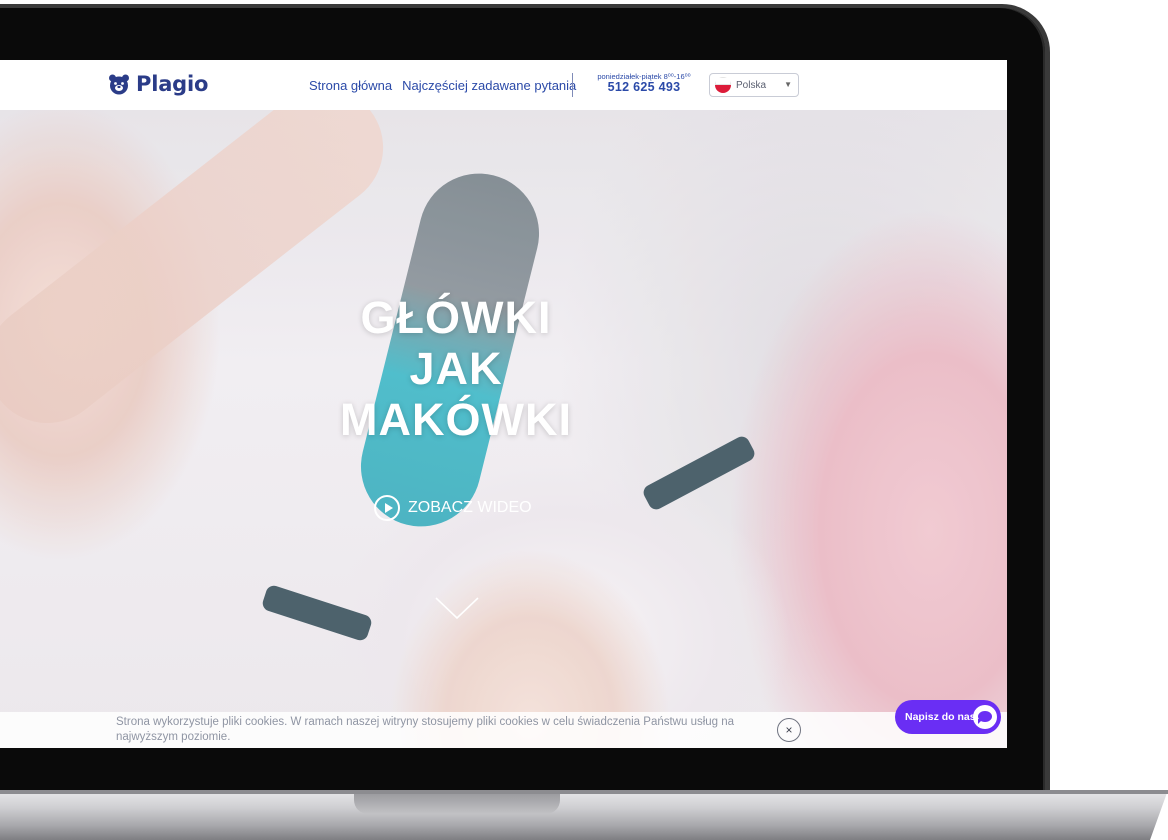 The width and height of the screenshot is (1168, 840). Describe the element at coordinates (788, 84) in the screenshot. I see `chevron-down-icon: ▼` at that location.